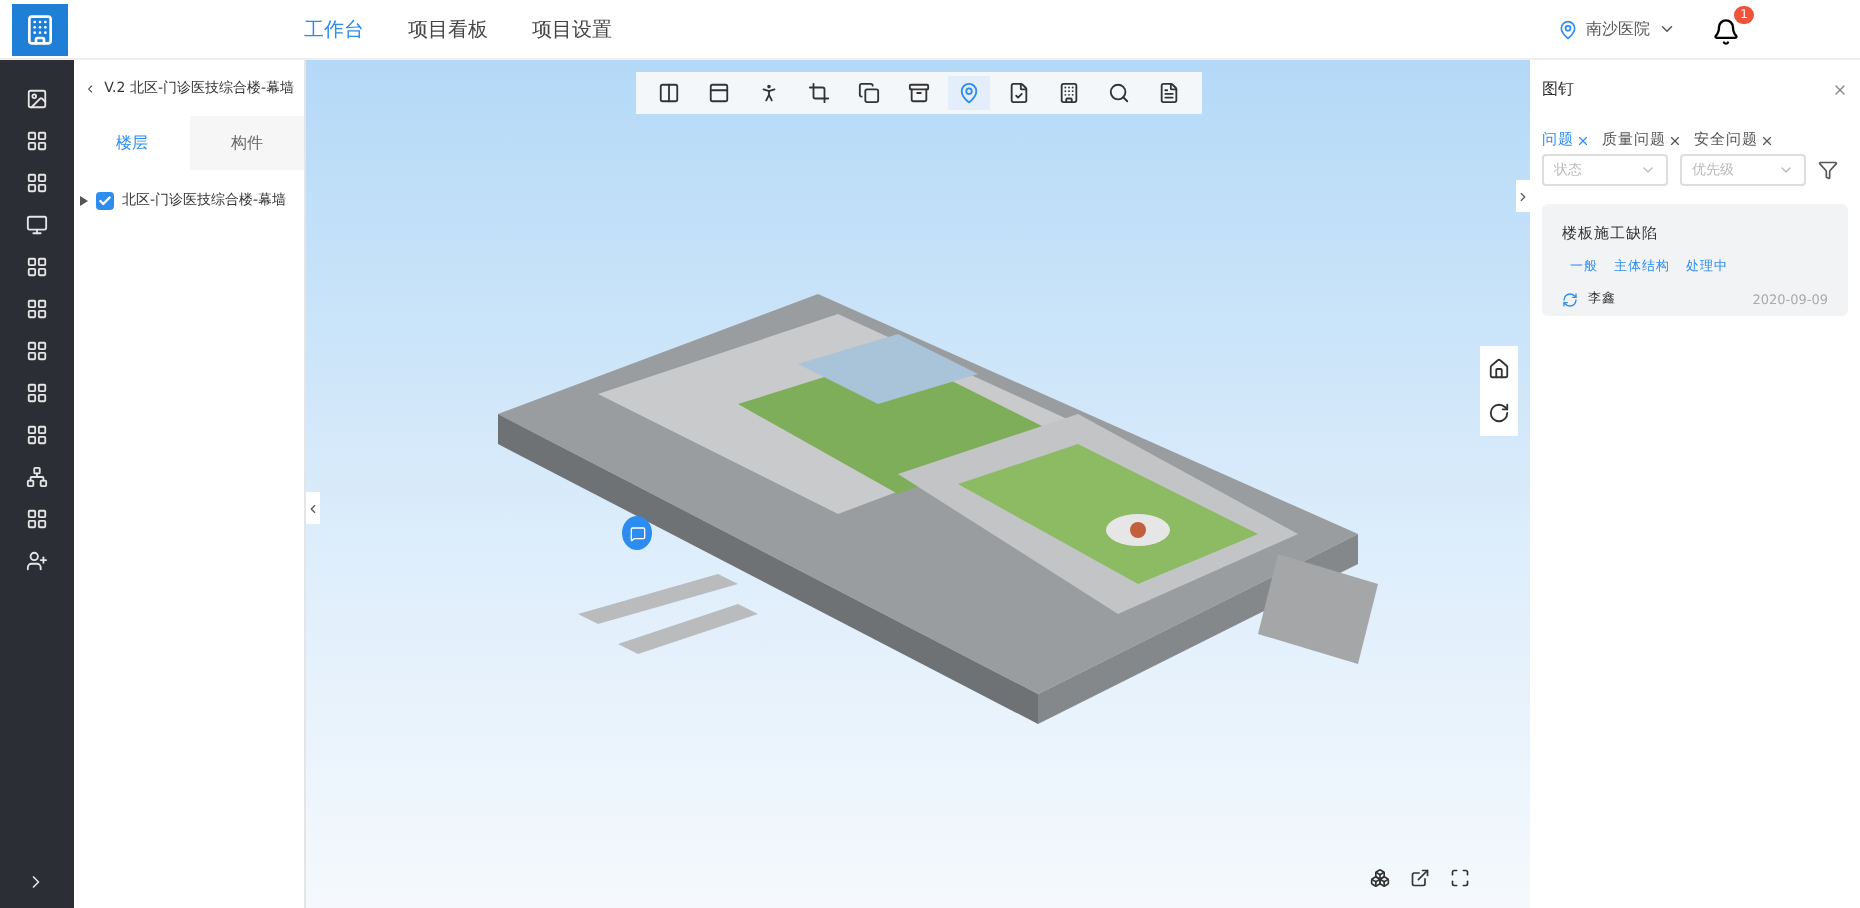  Describe the element at coordinates (1558, 89) in the screenshot. I see `panel-title: 图钉` at that location.